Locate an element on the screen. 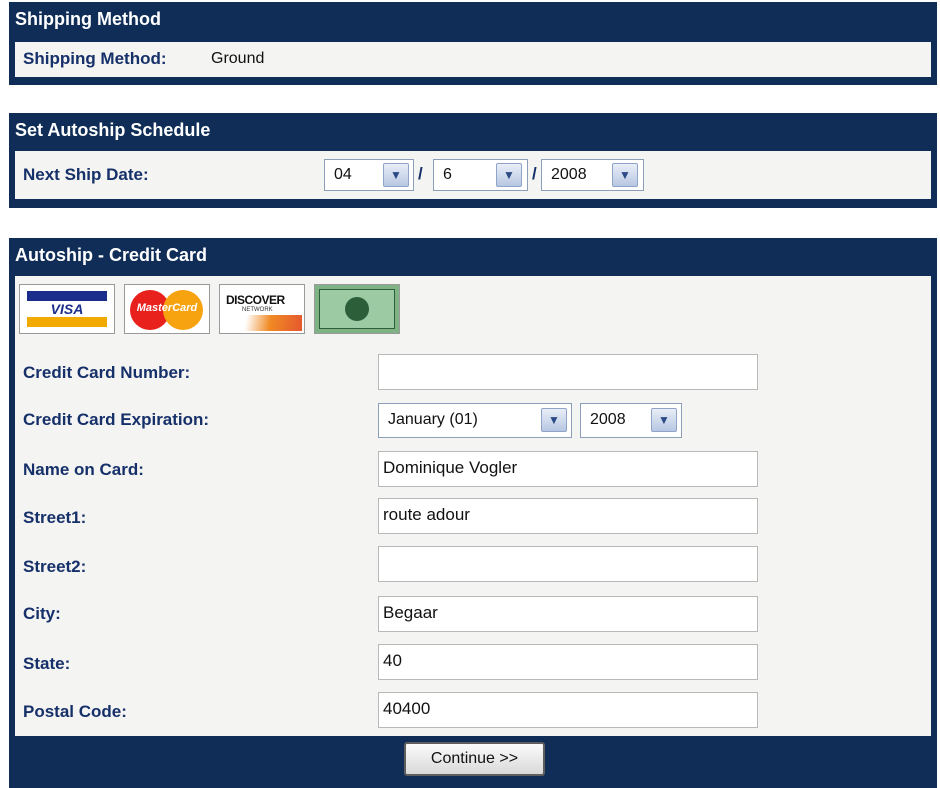  discover-logo: DISCOVER NETWORK is located at coordinates (262, 309).